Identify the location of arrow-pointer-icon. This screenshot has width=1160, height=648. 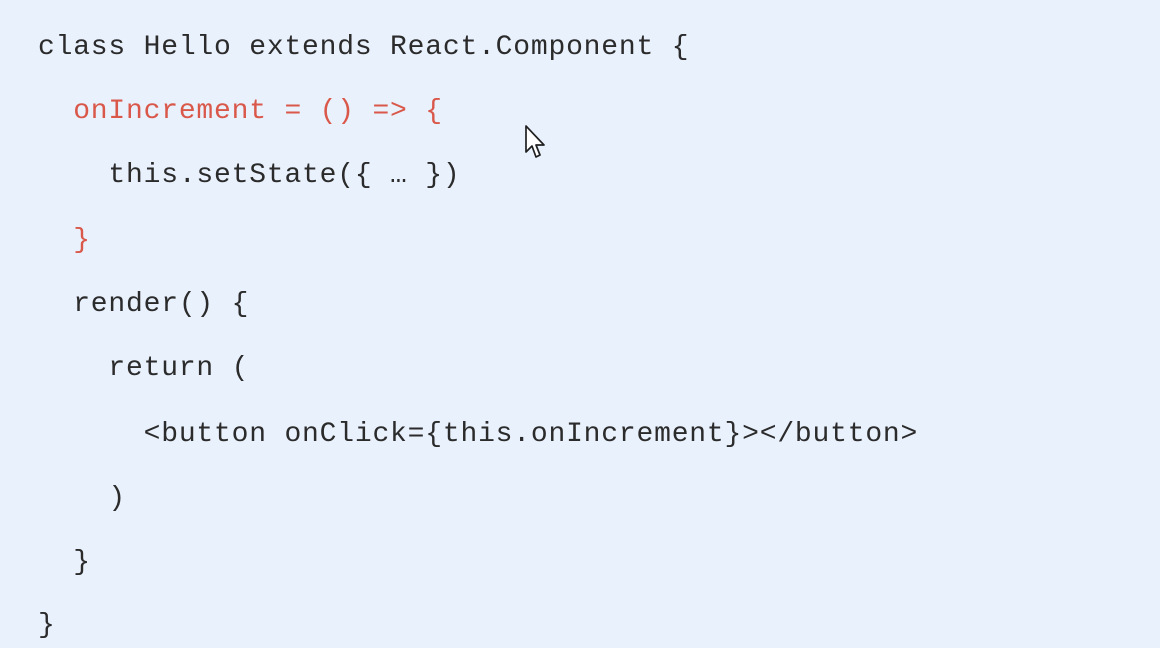
(535, 141).